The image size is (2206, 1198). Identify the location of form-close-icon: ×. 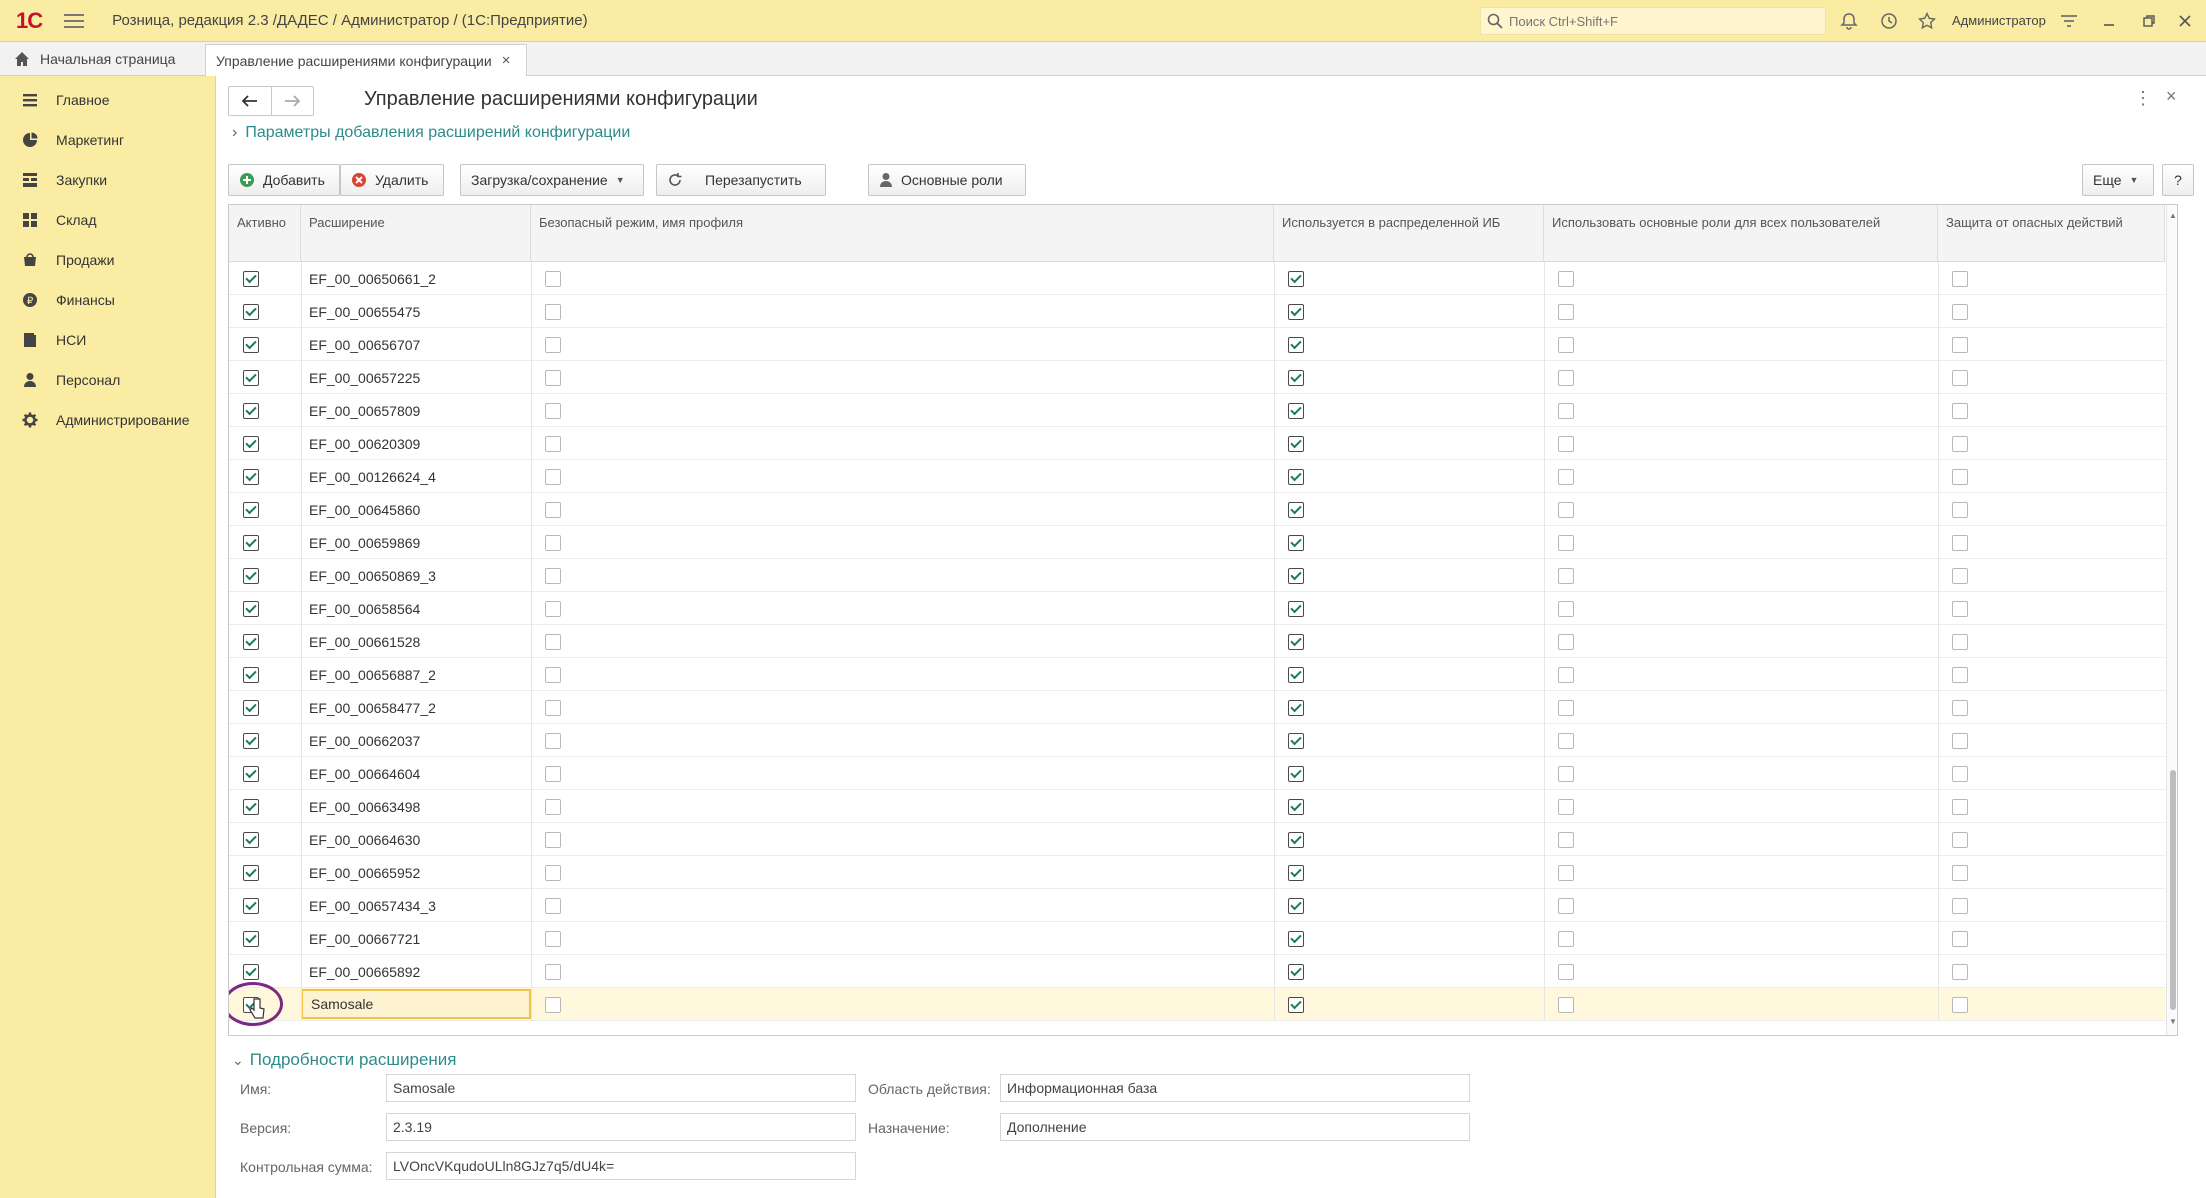
(2171, 96).